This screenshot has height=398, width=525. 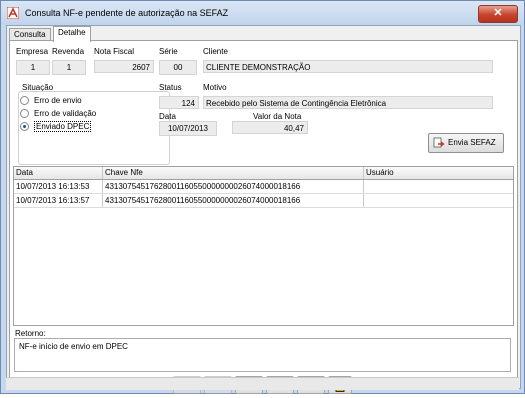 What do you see at coordinates (167, 116) in the screenshot?
I see `data-label: Data` at bounding box center [167, 116].